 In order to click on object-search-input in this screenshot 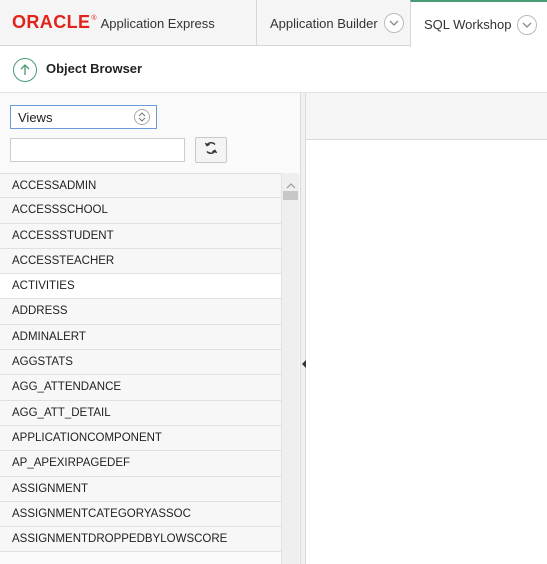, I will do `click(97, 150)`.